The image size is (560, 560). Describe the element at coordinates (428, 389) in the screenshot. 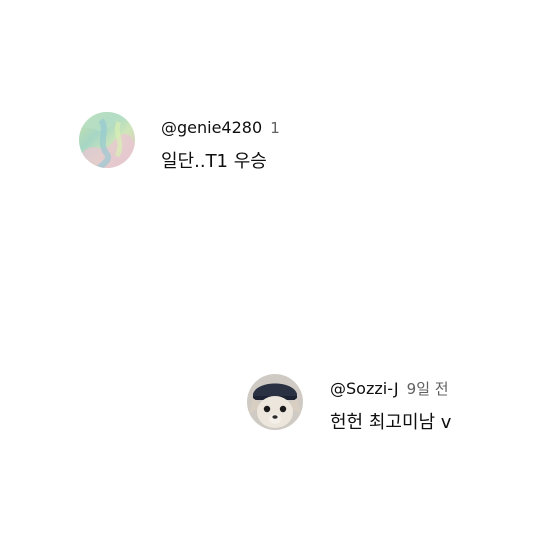

I see `comment-time: 9일 전` at that location.